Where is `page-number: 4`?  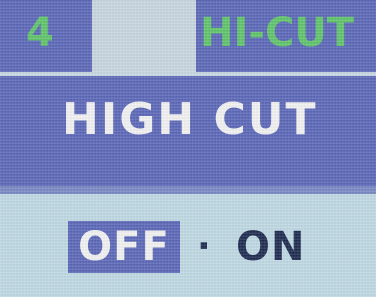 page-number: 4 is located at coordinates (40, 33).